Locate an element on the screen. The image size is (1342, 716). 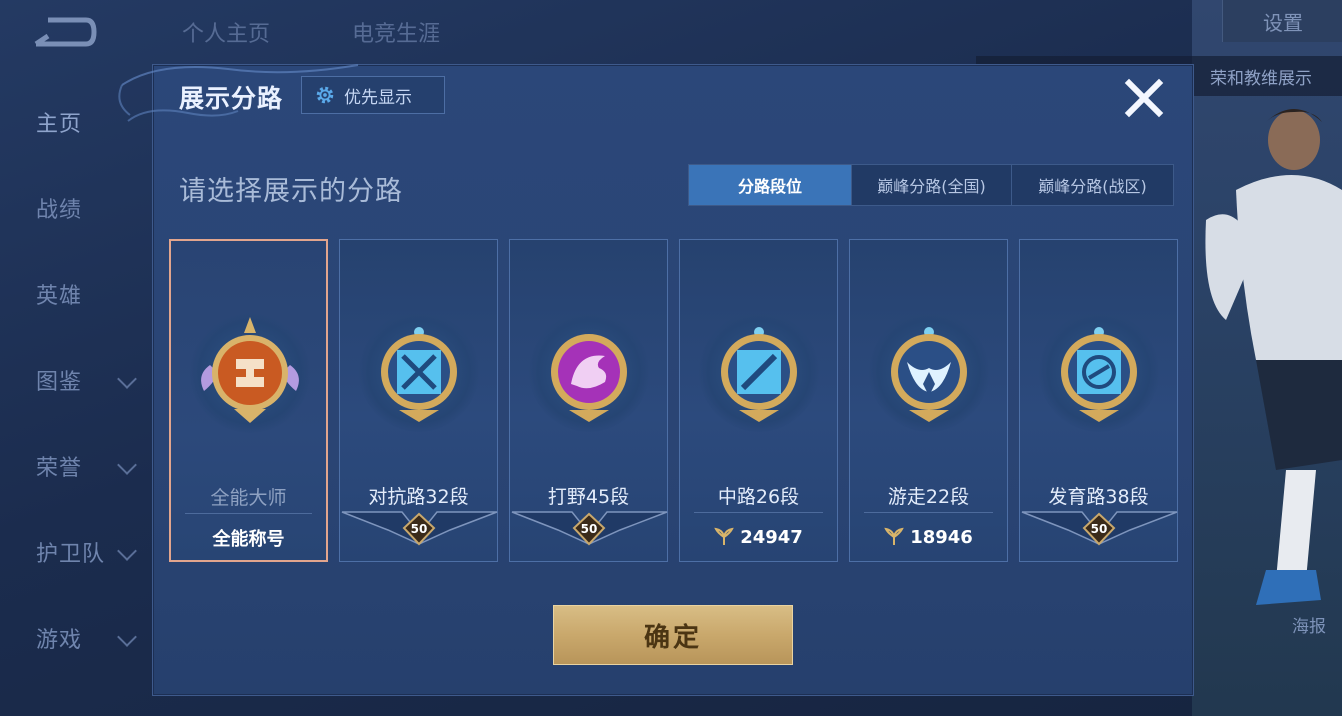
sidebar-item-record: 战绩 is located at coordinates (75, 208).